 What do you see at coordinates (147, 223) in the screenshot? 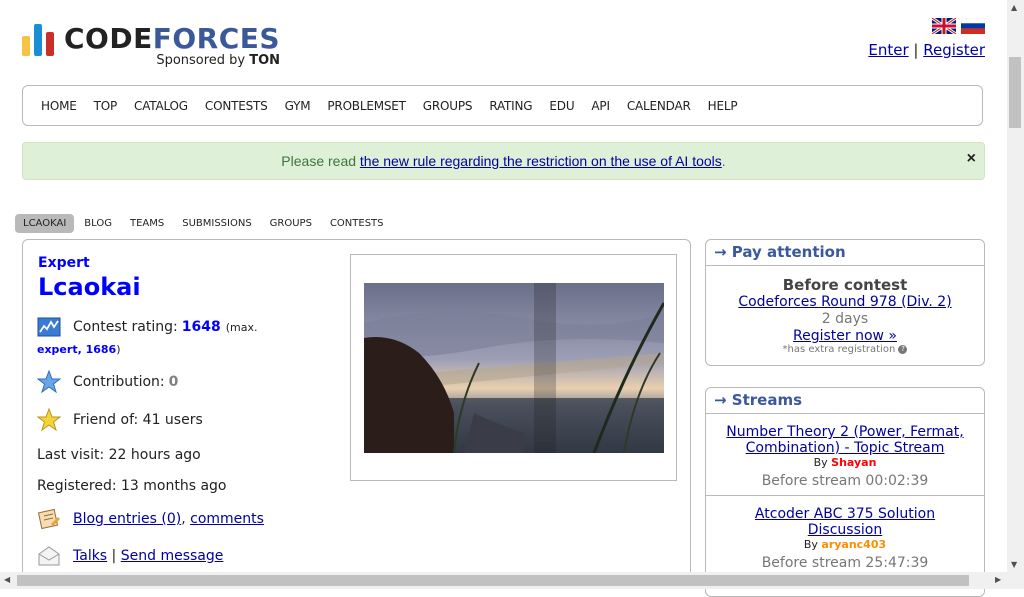
I see `tab-teams: TEAMS` at bounding box center [147, 223].